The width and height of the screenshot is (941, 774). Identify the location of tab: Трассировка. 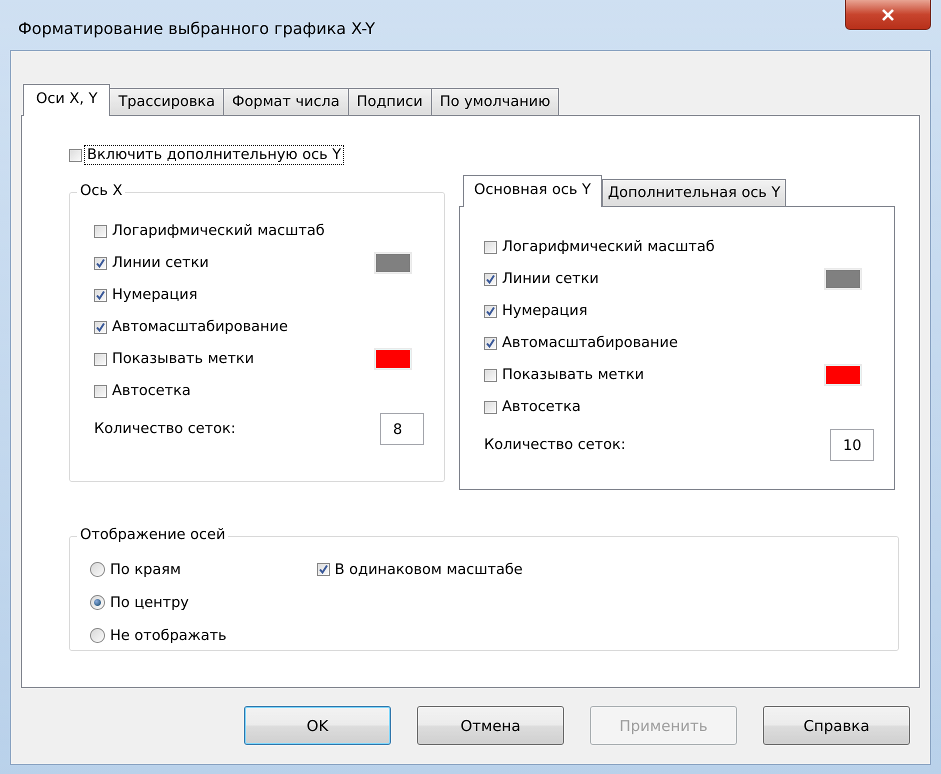
(166, 101).